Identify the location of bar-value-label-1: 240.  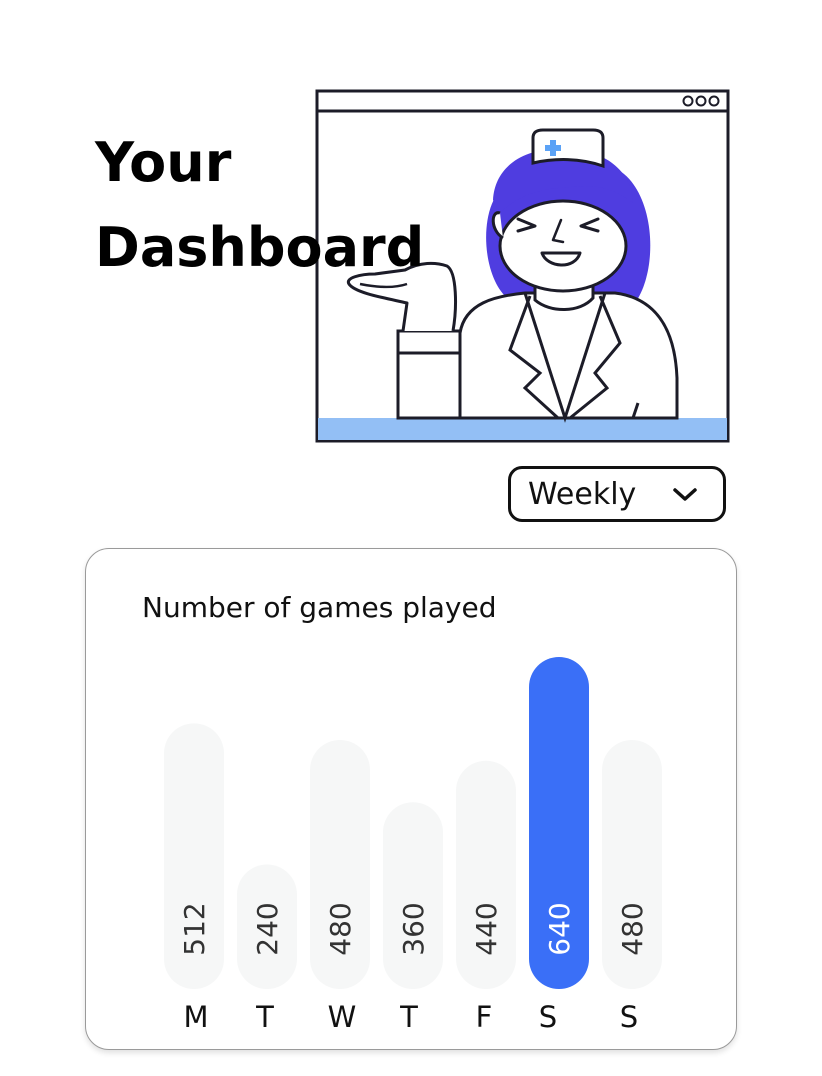
(267, 928).